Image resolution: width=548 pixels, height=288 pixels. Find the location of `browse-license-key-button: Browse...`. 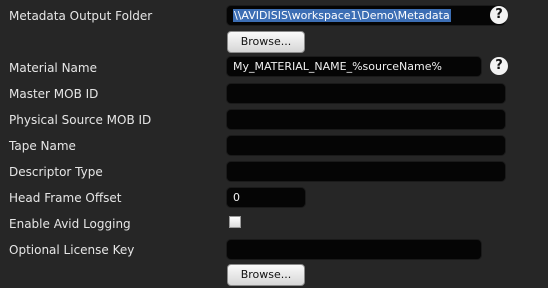

browse-license-key-button: Browse... is located at coordinates (266, 275).